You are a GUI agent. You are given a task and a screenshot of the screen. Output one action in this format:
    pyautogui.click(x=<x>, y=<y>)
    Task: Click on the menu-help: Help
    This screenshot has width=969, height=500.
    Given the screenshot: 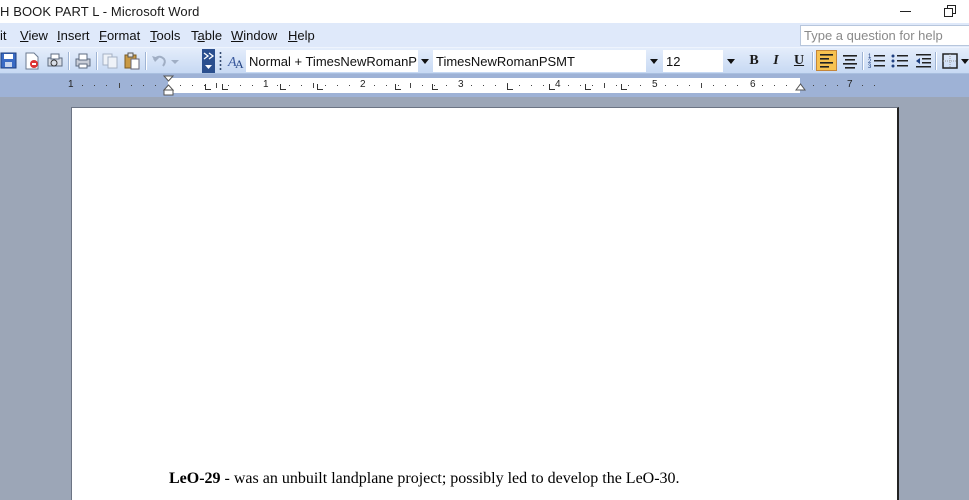 What is the action you would take?
    pyautogui.click(x=301, y=35)
    